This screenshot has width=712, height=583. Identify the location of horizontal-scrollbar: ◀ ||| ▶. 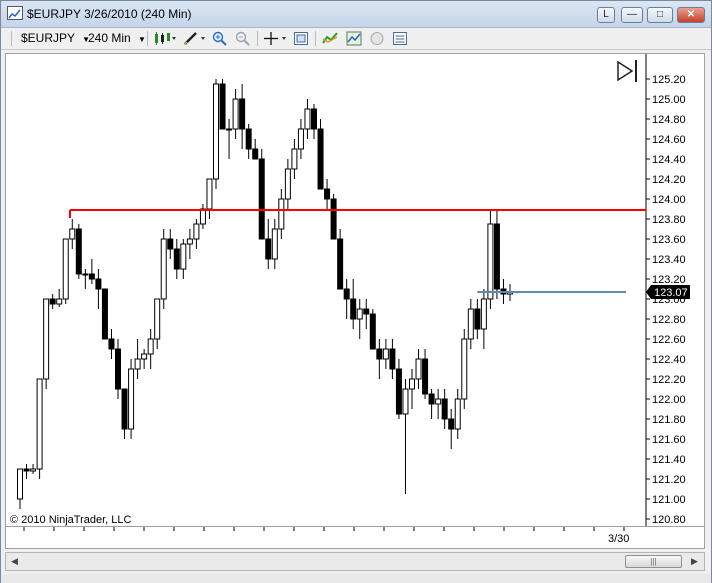
(355, 561).